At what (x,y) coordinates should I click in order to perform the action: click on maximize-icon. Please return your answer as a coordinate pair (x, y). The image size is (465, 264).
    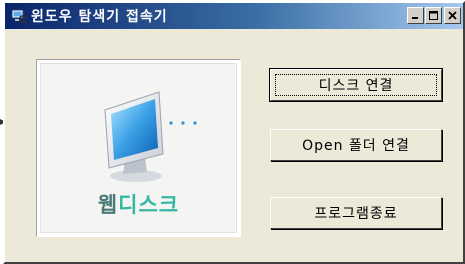
    Looking at the image, I should click on (433, 15).